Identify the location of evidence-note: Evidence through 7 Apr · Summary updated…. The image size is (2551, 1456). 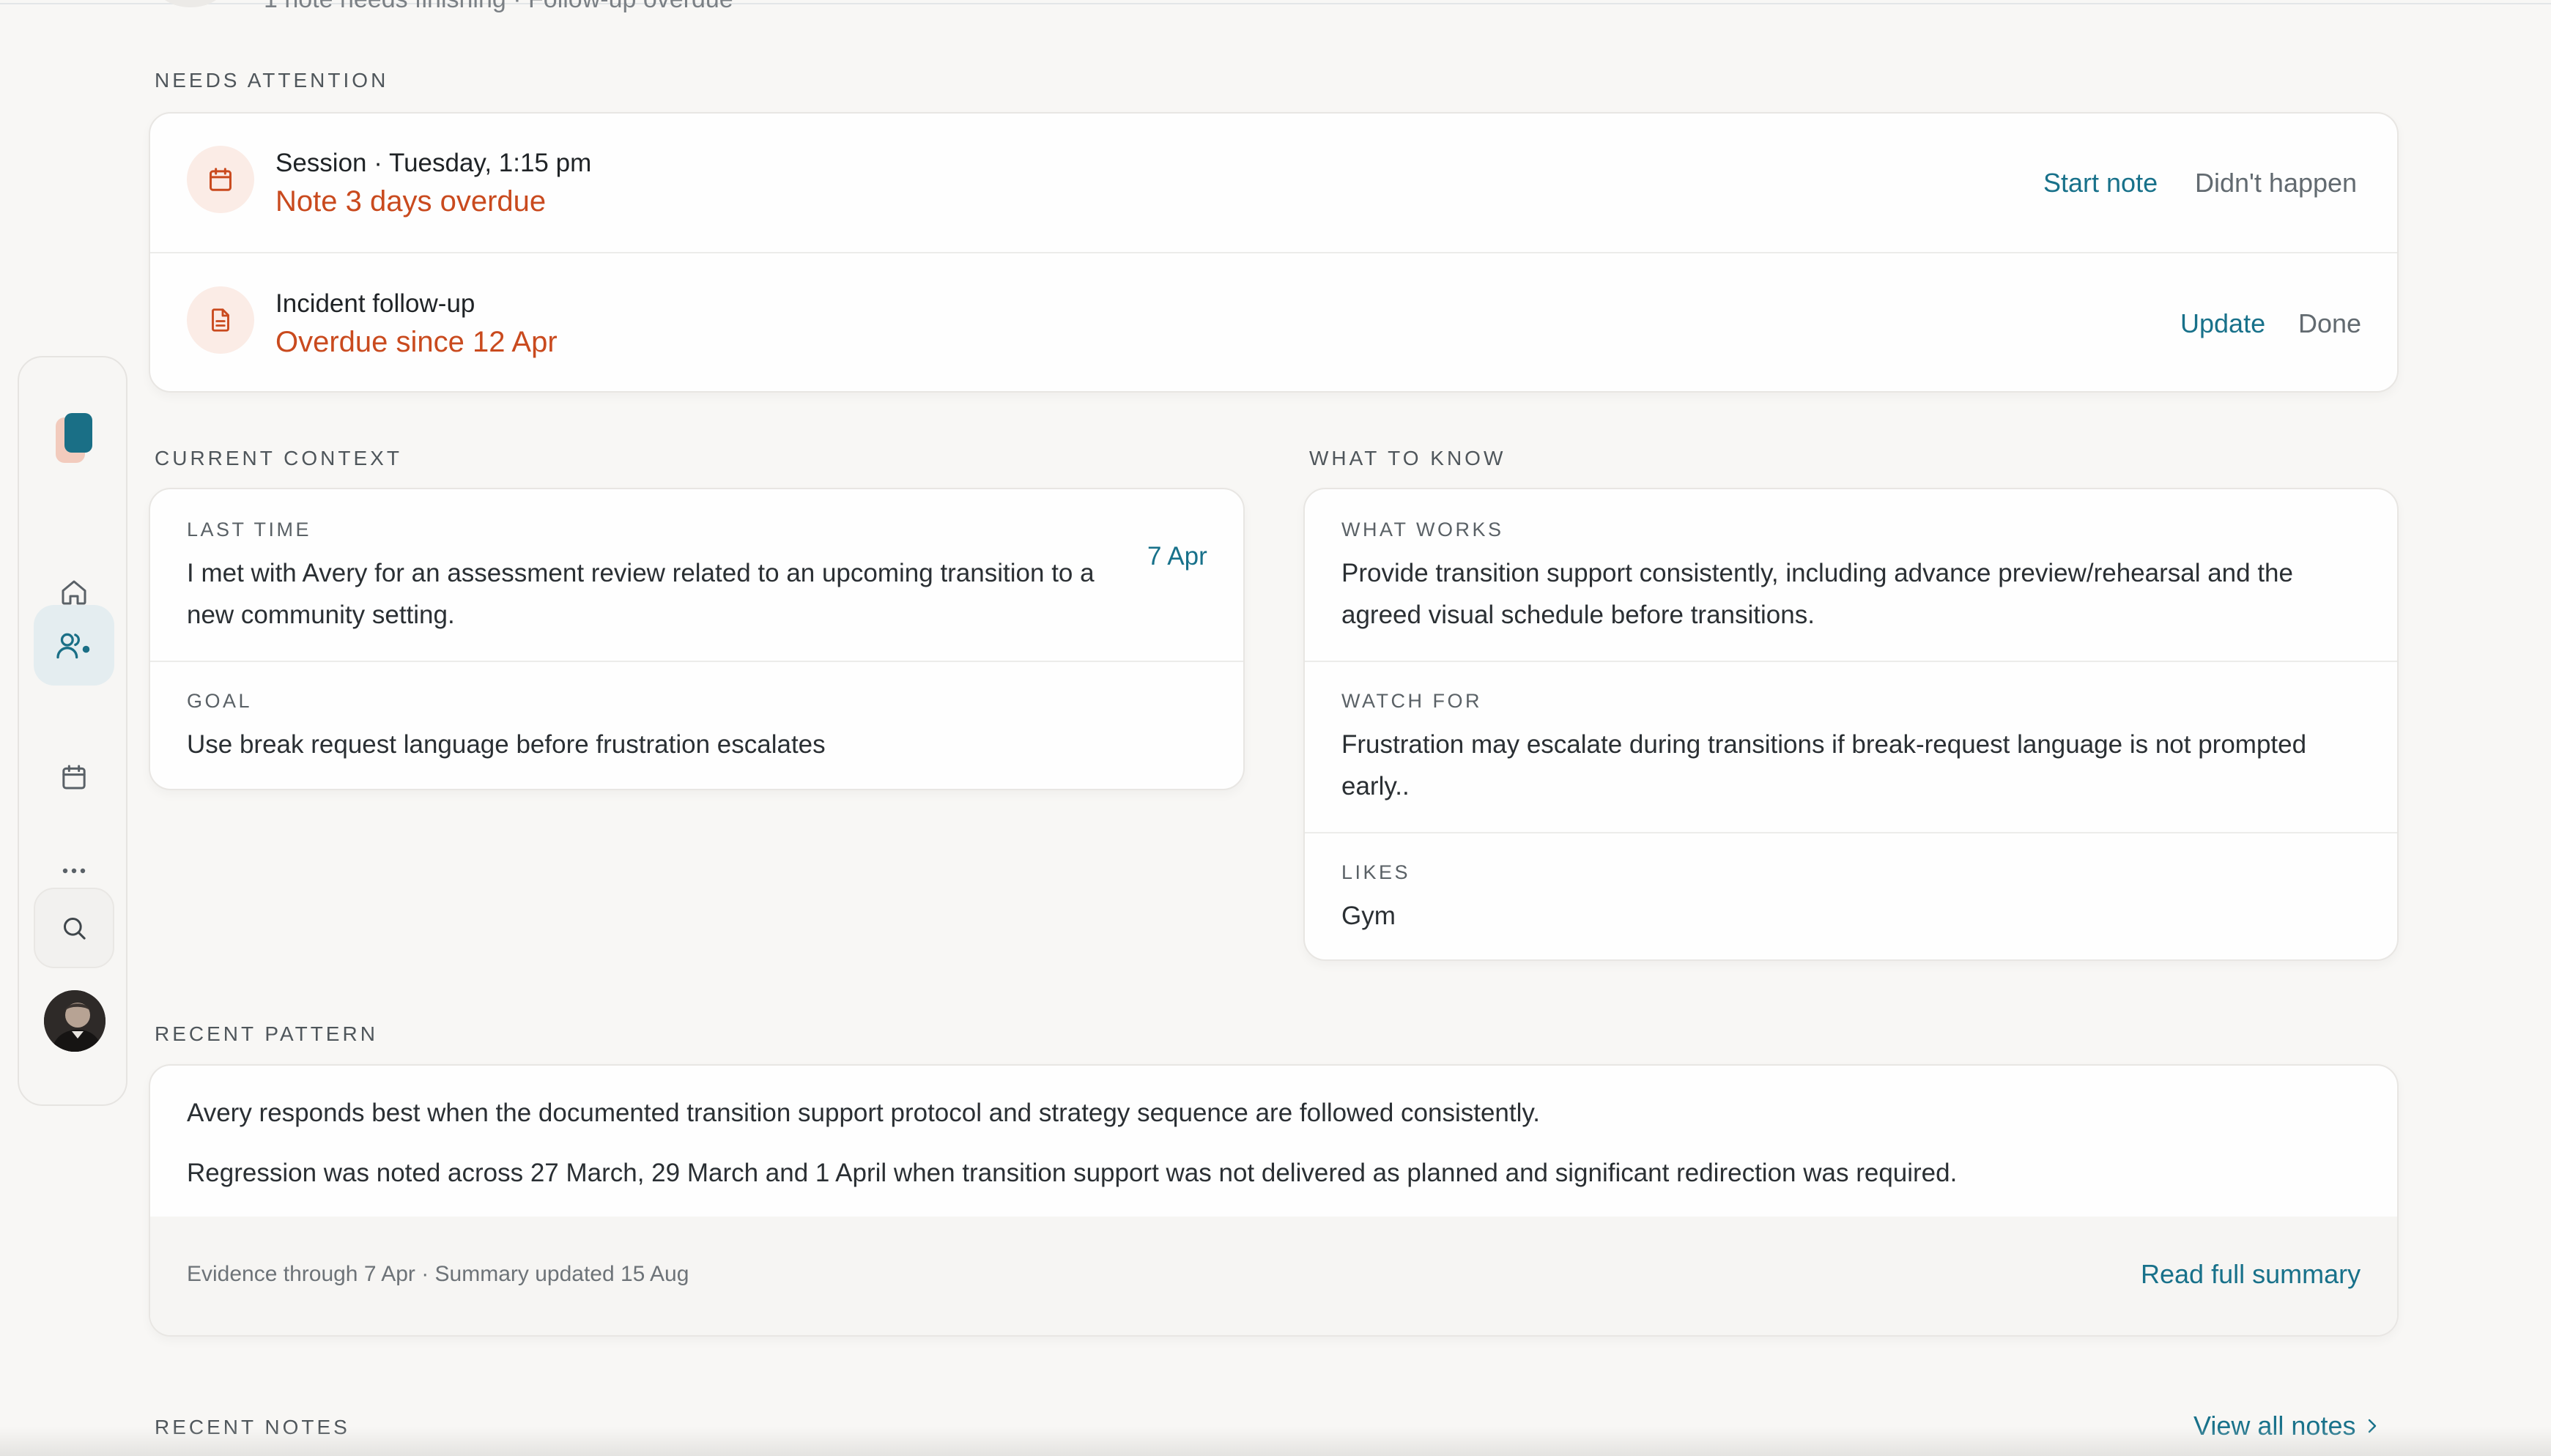
(438, 1274).